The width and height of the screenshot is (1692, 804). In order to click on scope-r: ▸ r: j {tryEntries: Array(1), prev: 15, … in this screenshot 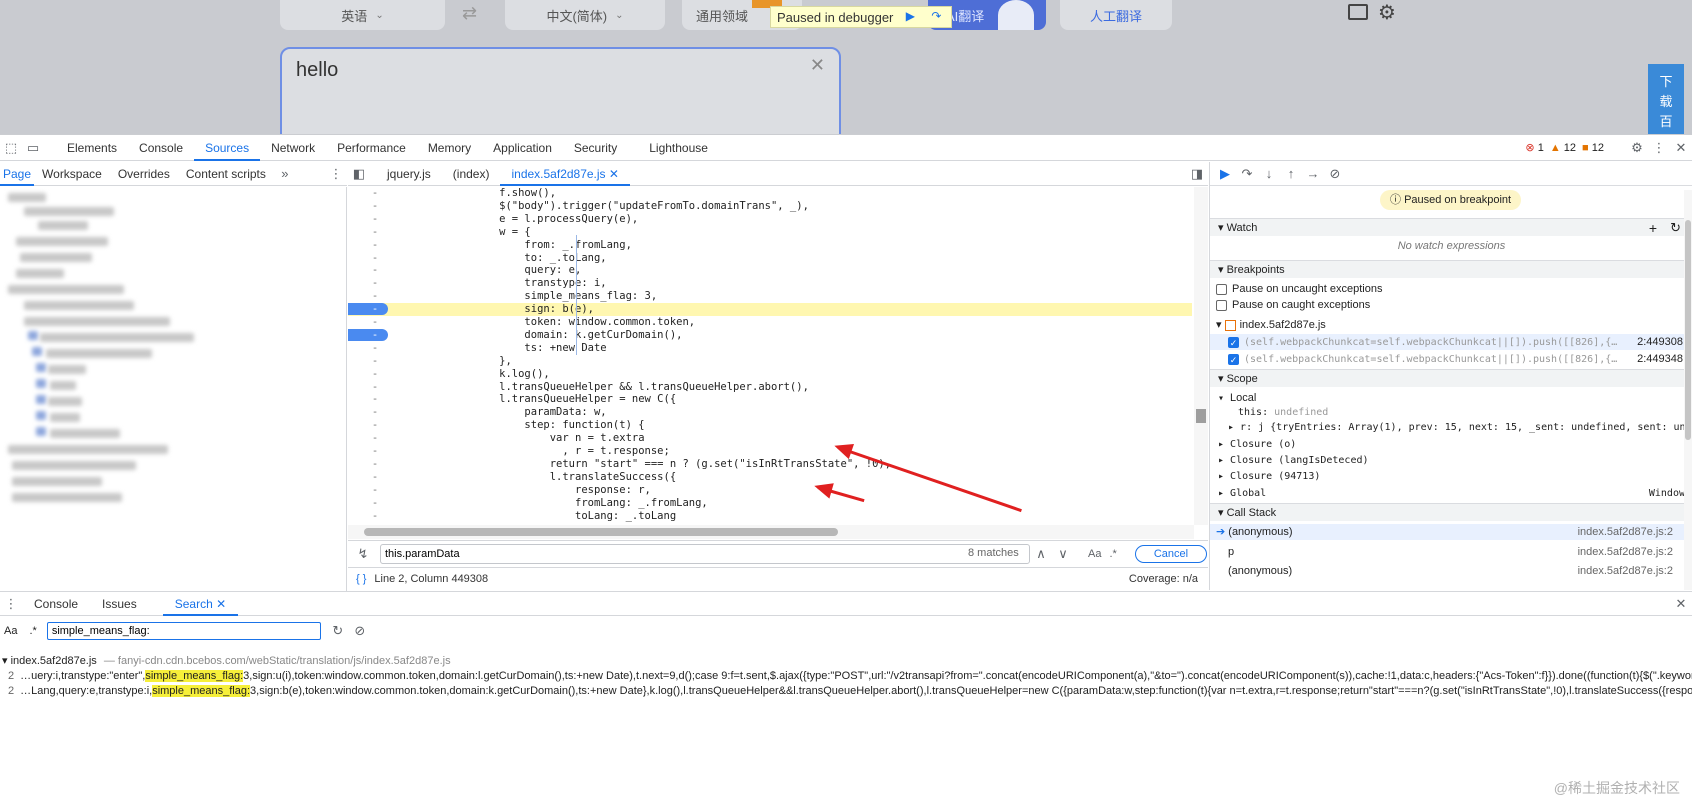, I will do `click(1451, 428)`.